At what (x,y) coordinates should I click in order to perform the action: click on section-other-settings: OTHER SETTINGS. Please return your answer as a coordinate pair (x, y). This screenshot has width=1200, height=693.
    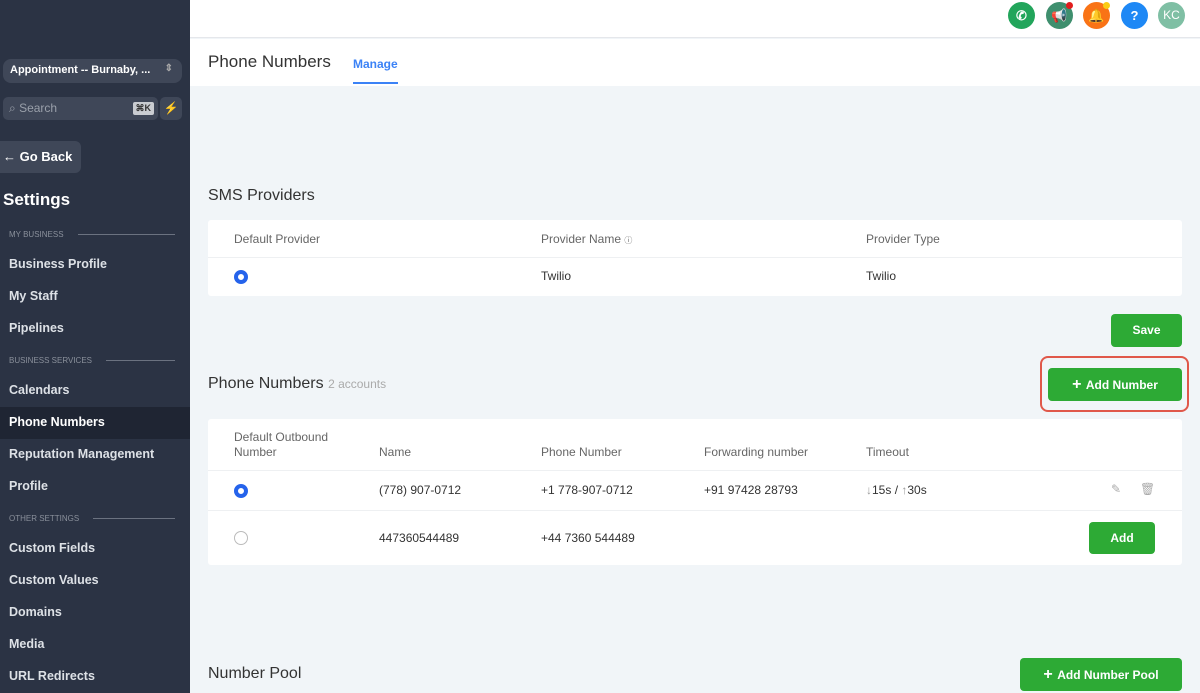
    Looking at the image, I should click on (92, 518).